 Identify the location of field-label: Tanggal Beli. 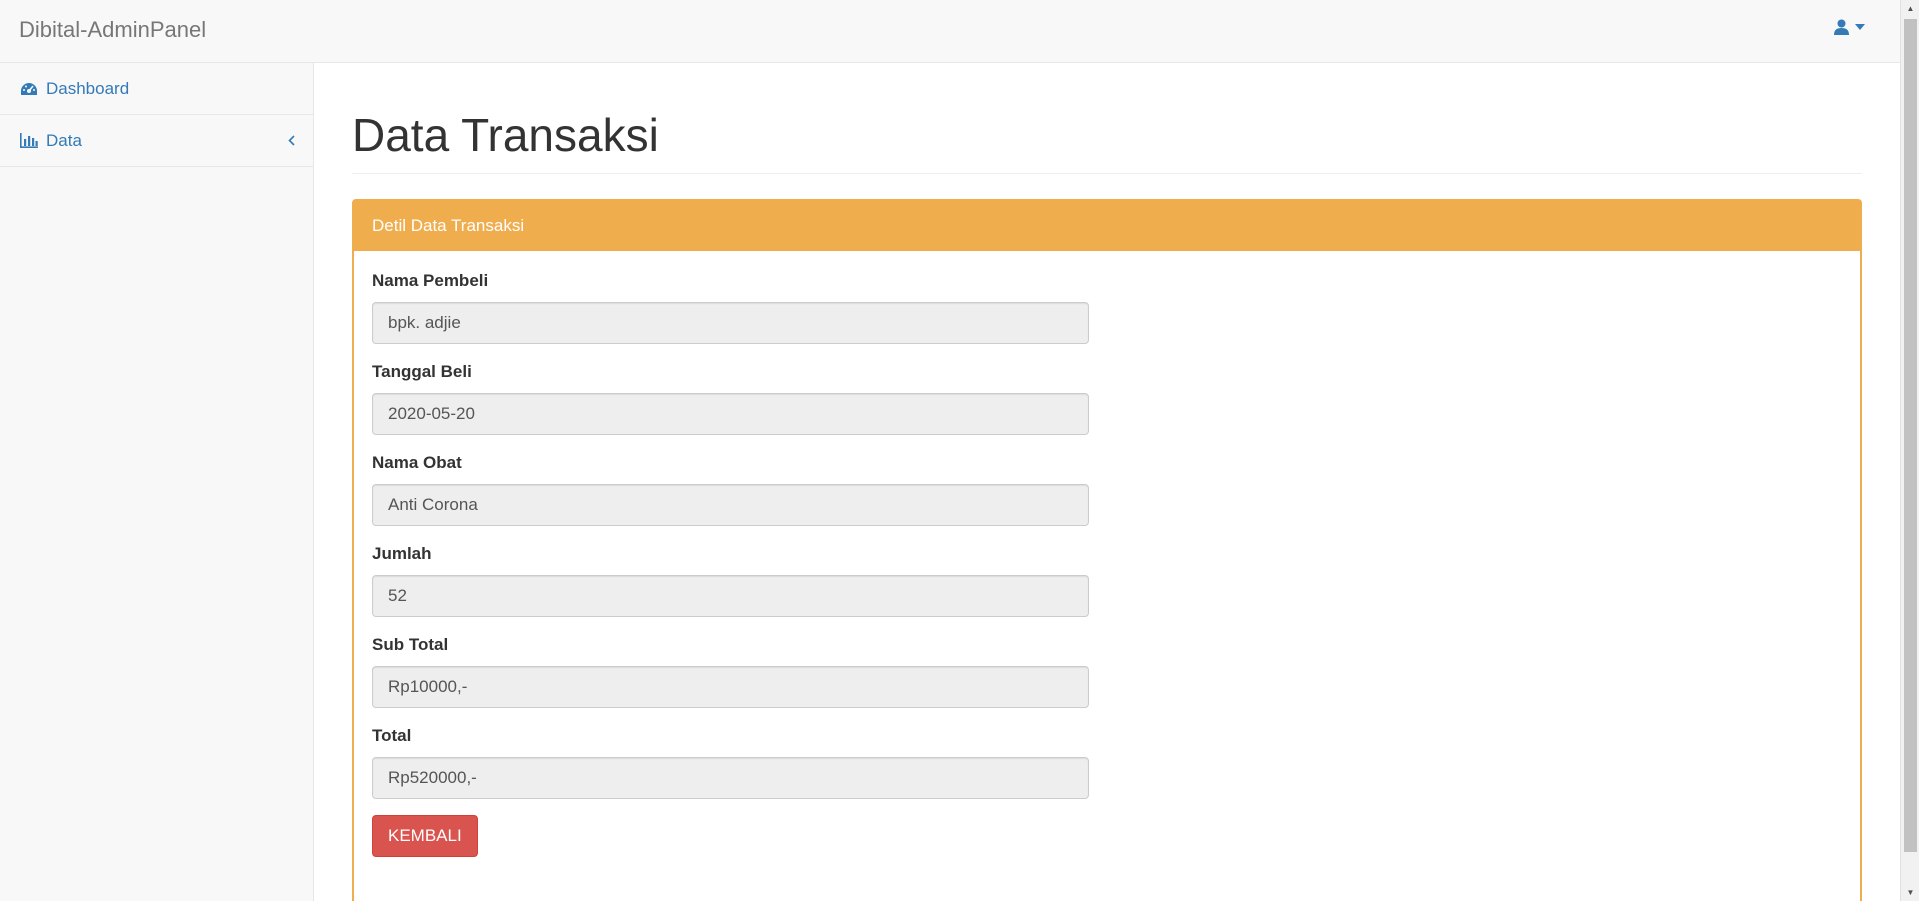
(422, 371).